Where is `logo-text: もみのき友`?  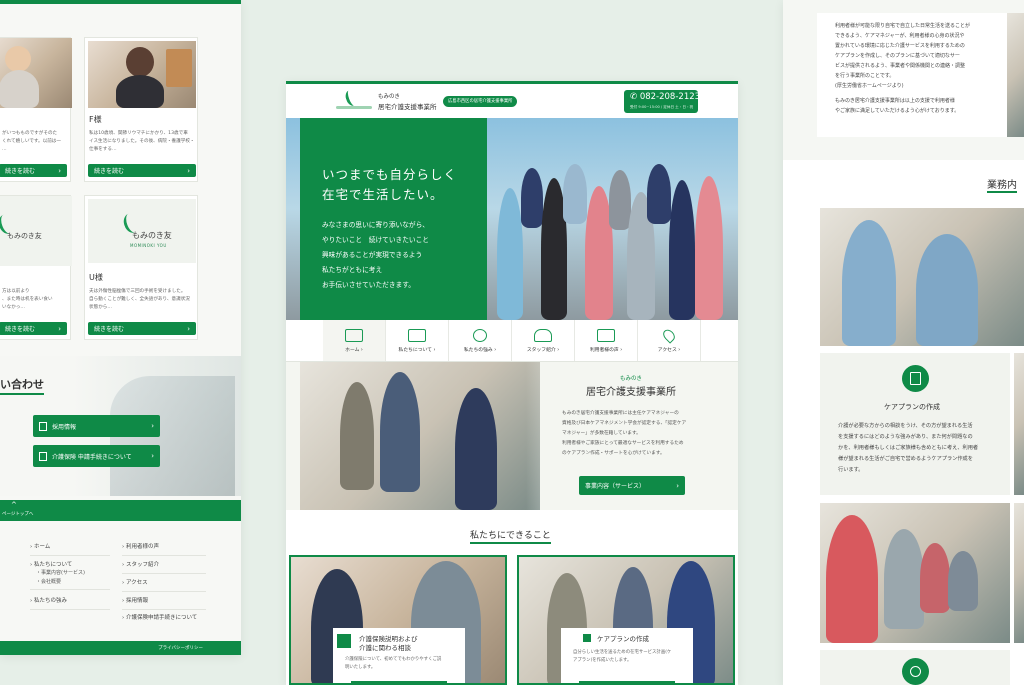
logo-text: もみのき友 is located at coordinates (24, 236).